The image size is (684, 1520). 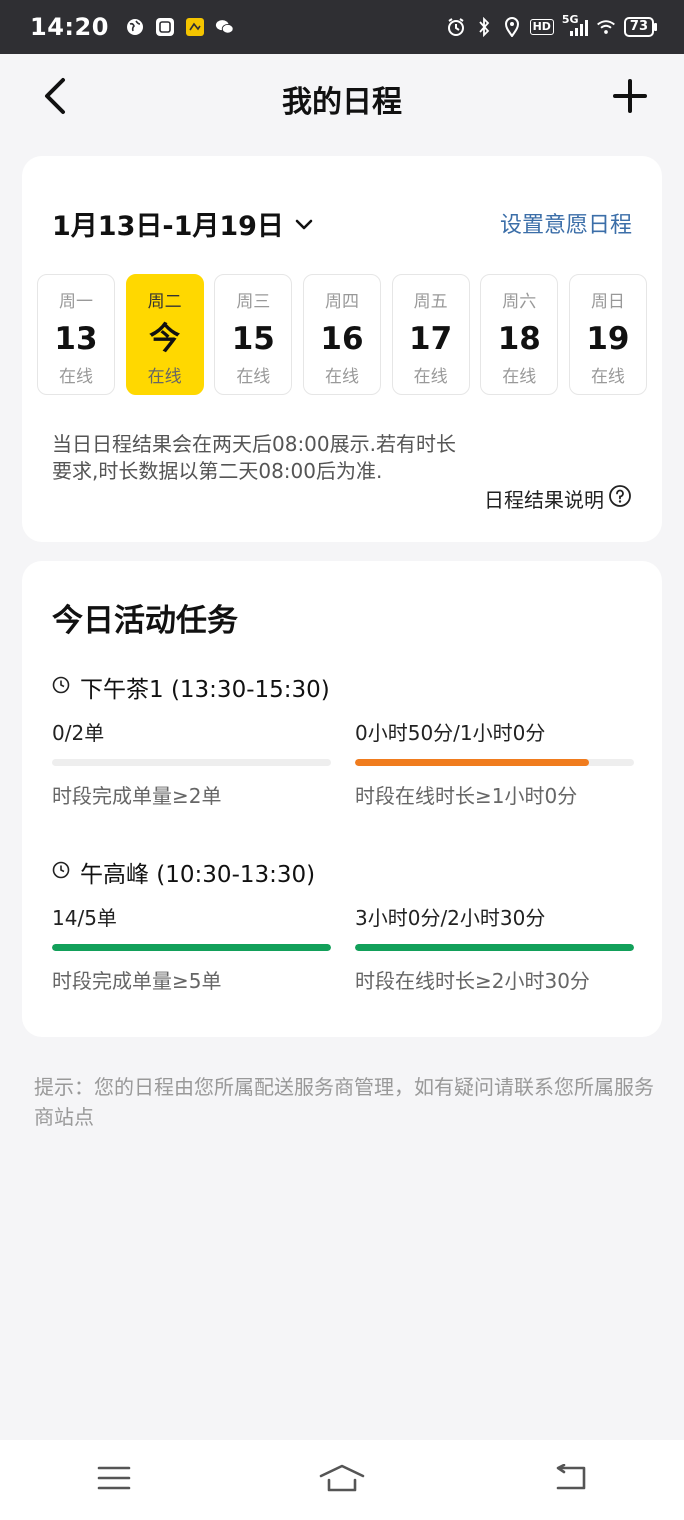 I want to click on task-metrics: 0/2单 时段完成单量≥2单 0小时50分/1小时0分 时段在线时长≥1小时0分, so click(x=343, y=764).